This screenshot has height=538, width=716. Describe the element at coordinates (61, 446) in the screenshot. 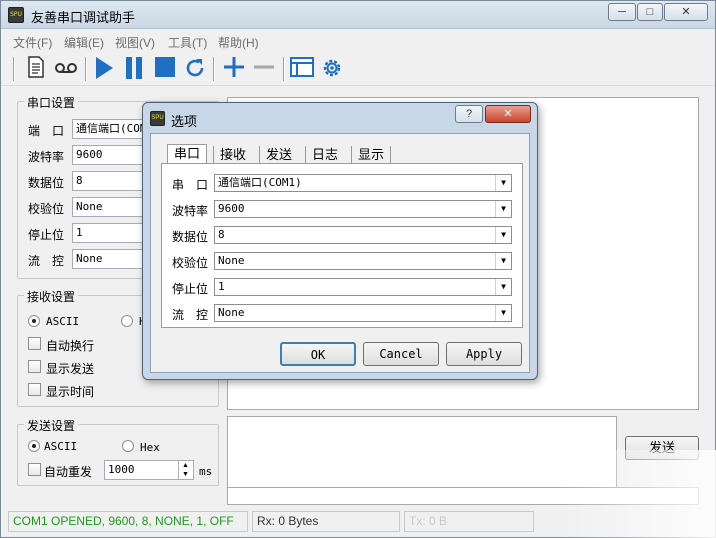

I see `send-ascii-label: ASCII` at that location.